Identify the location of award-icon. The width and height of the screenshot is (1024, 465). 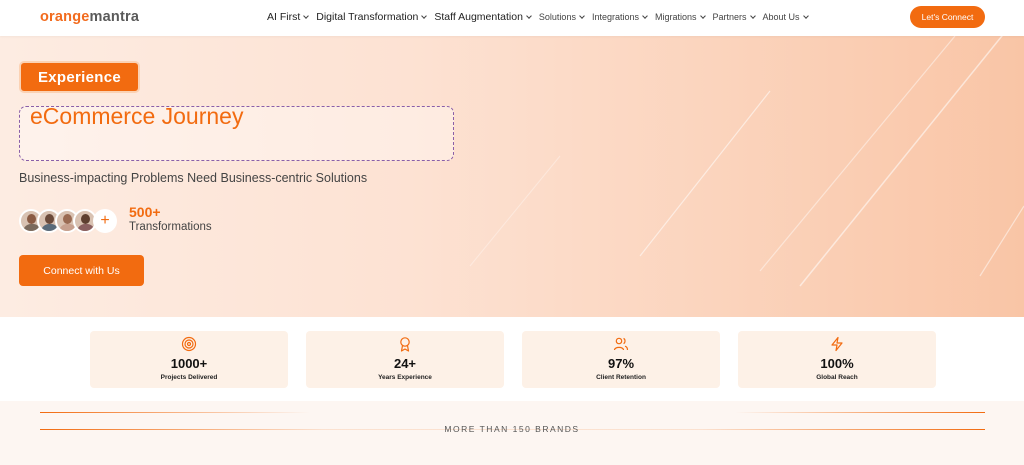
(405, 344).